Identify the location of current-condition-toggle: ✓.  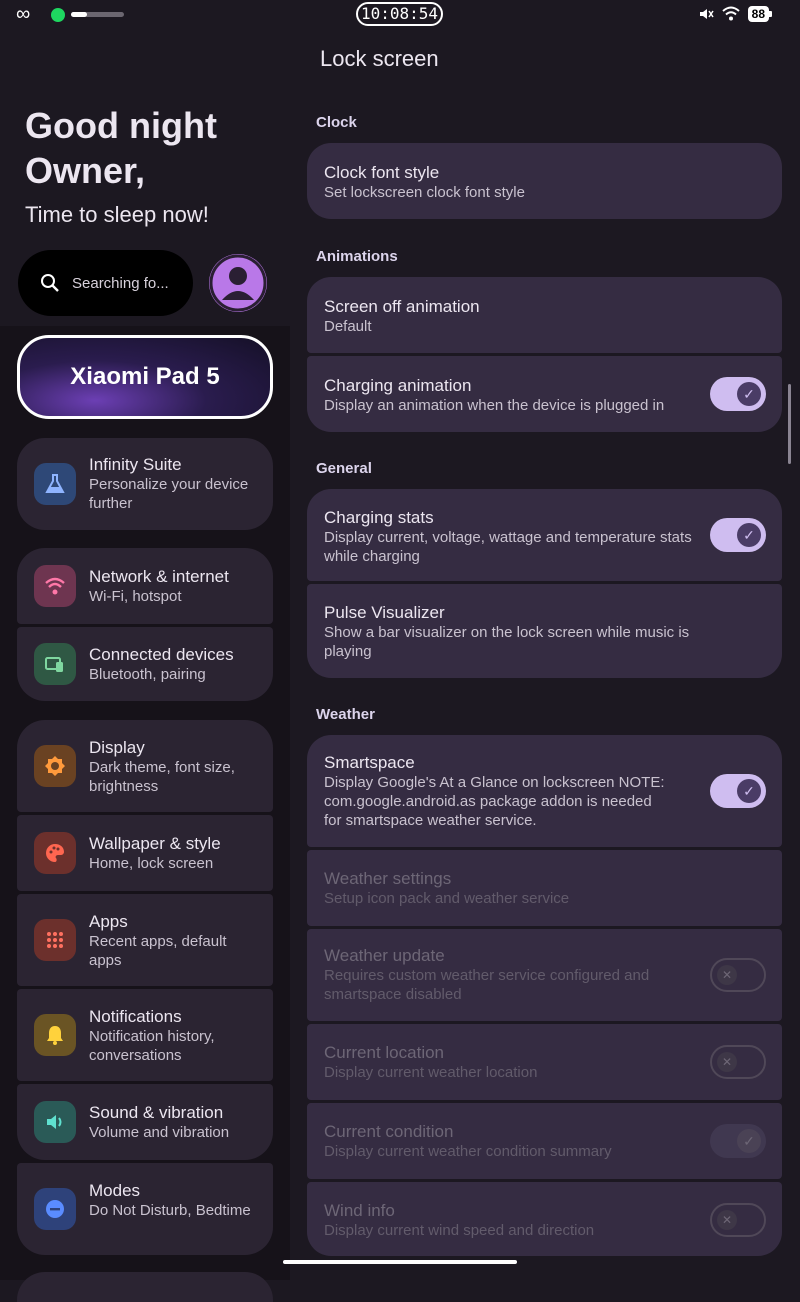
(738, 1141).